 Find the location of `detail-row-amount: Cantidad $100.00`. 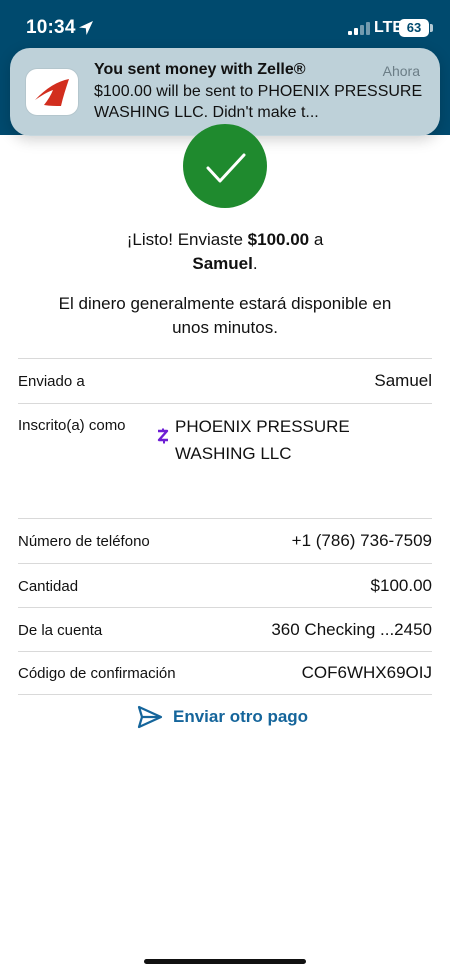

detail-row-amount: Cantidad $100.00 is located at coordinates (225, 585).